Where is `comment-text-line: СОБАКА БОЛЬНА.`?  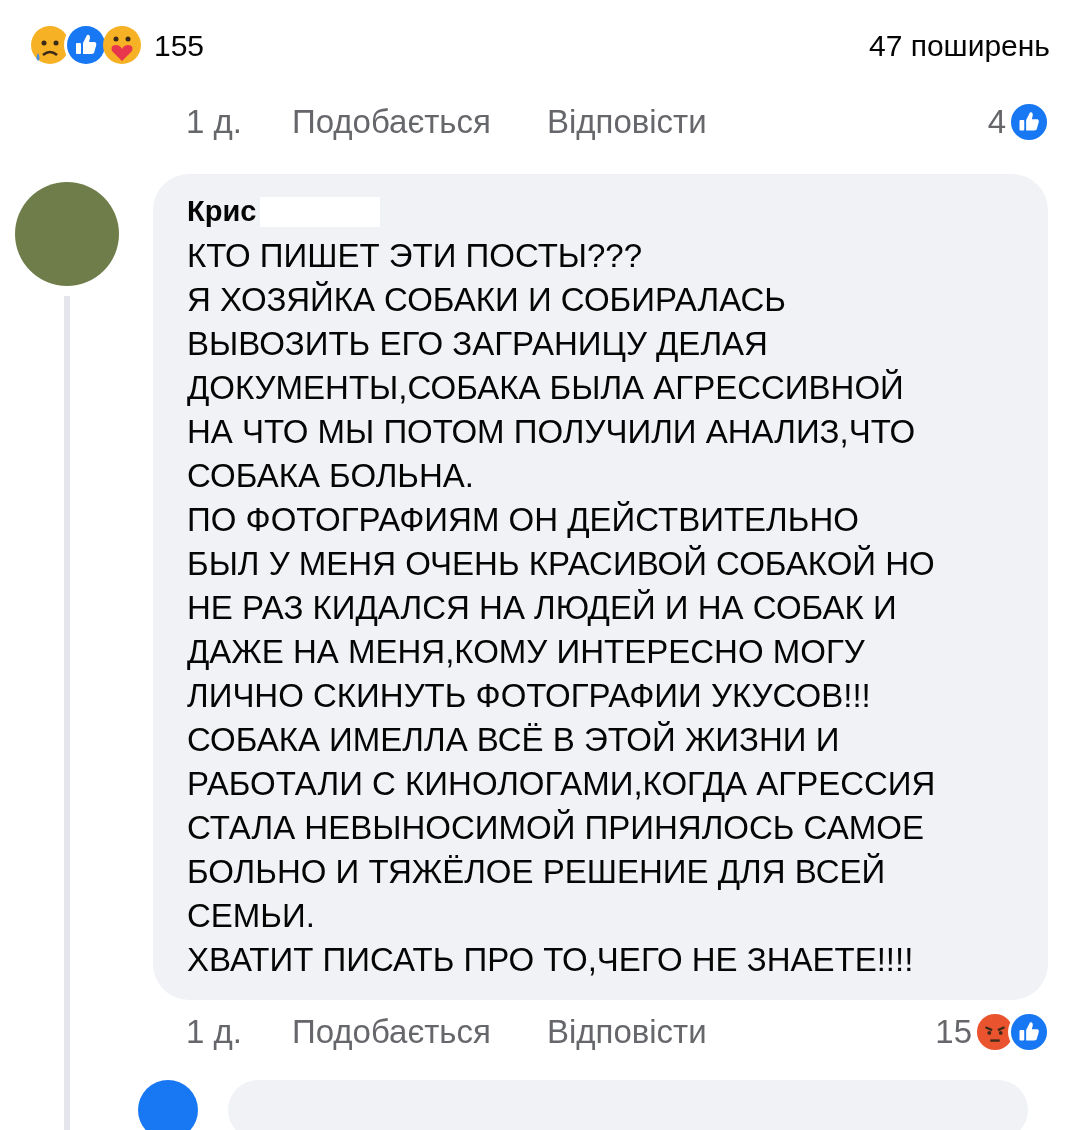 comment-text-line: СОБАКА БОЛЬНА. is located at coordinates (331, 475).